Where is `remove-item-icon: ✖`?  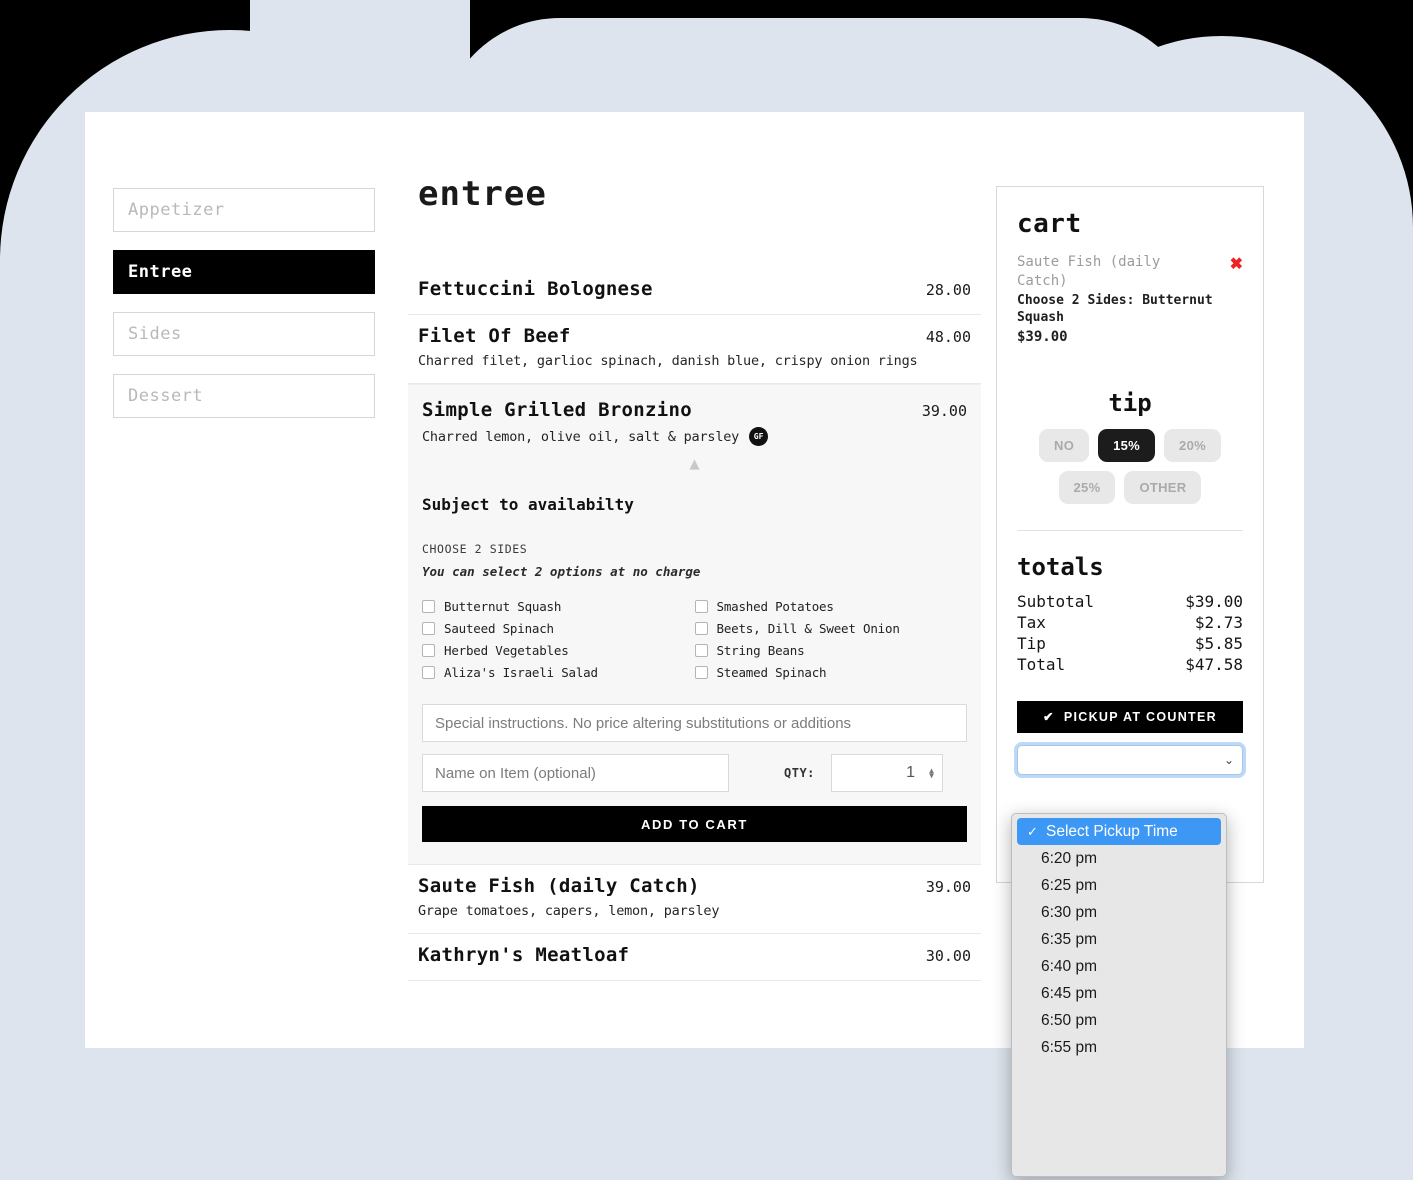
remove-item-icon: ✖ is located at coordinates (1236, 264).